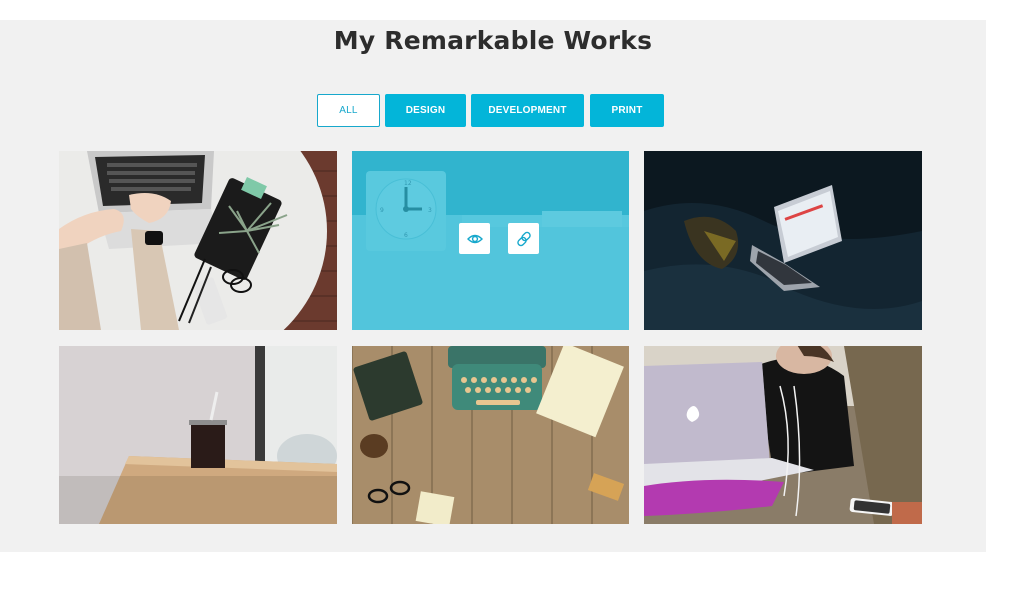 The width and height of the screenshot is (1010, 606). I want to click on laptop-desk-photo, so click(198, 240).